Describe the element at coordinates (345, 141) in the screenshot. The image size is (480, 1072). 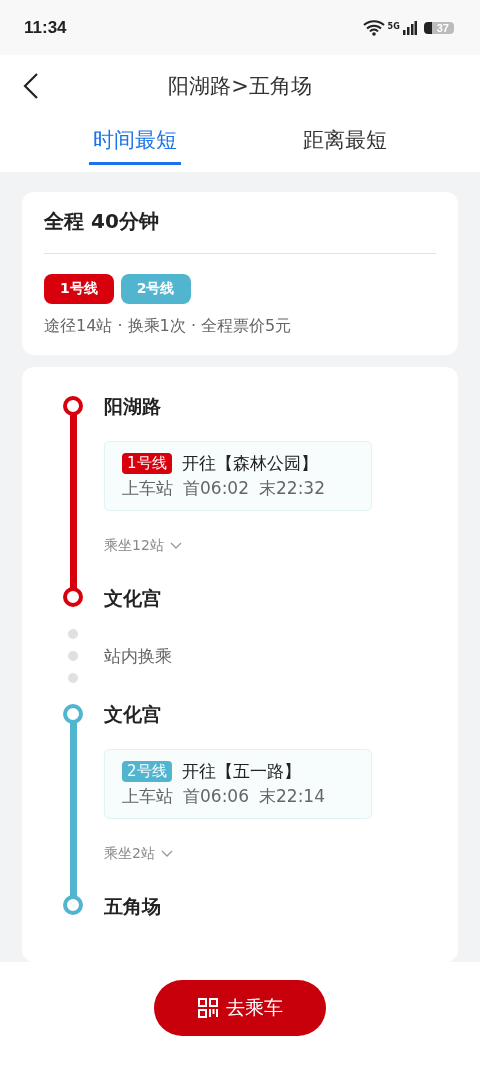
I see `route-tab: 距离最短` at that location.